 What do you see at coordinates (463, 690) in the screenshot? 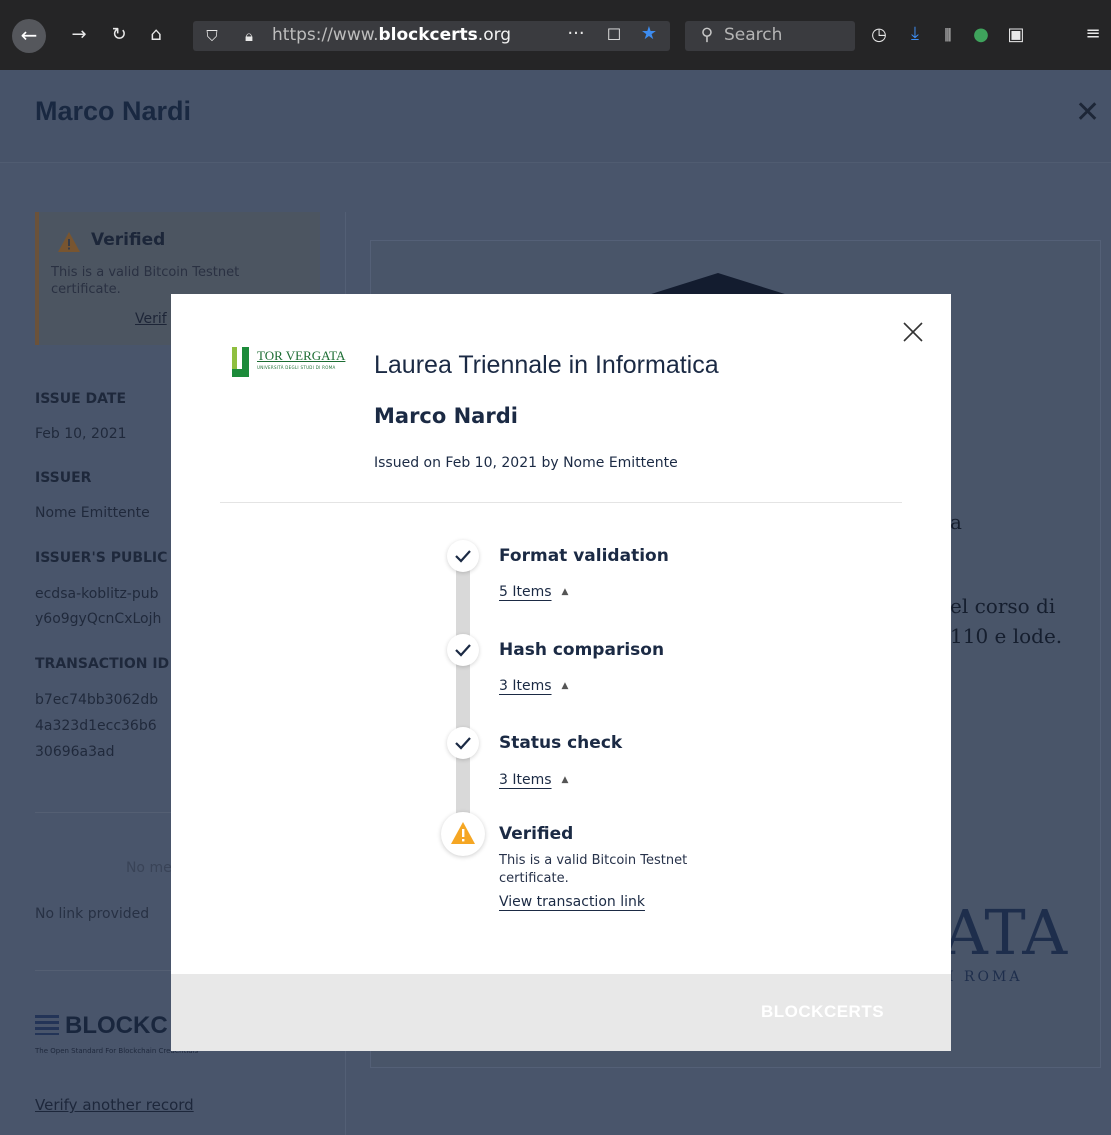
I see `verification-timeline` at bounding box center [463, 690].